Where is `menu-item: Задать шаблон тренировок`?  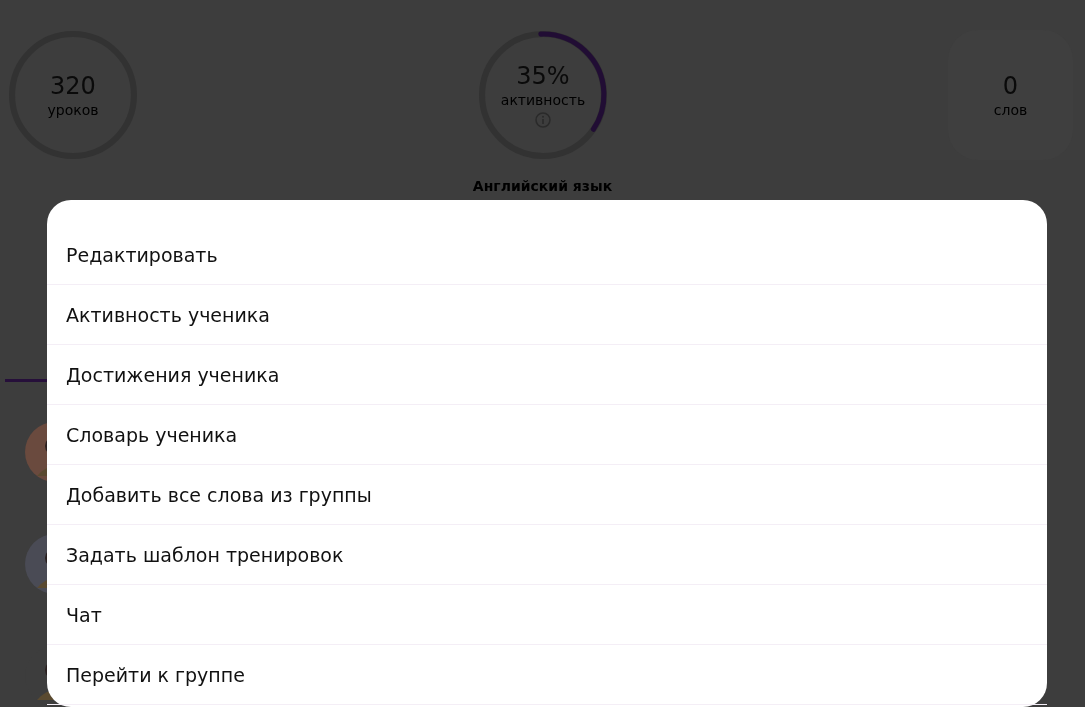 menu-item: Задать шаблон тренировок is located at coordinates (547, 555).